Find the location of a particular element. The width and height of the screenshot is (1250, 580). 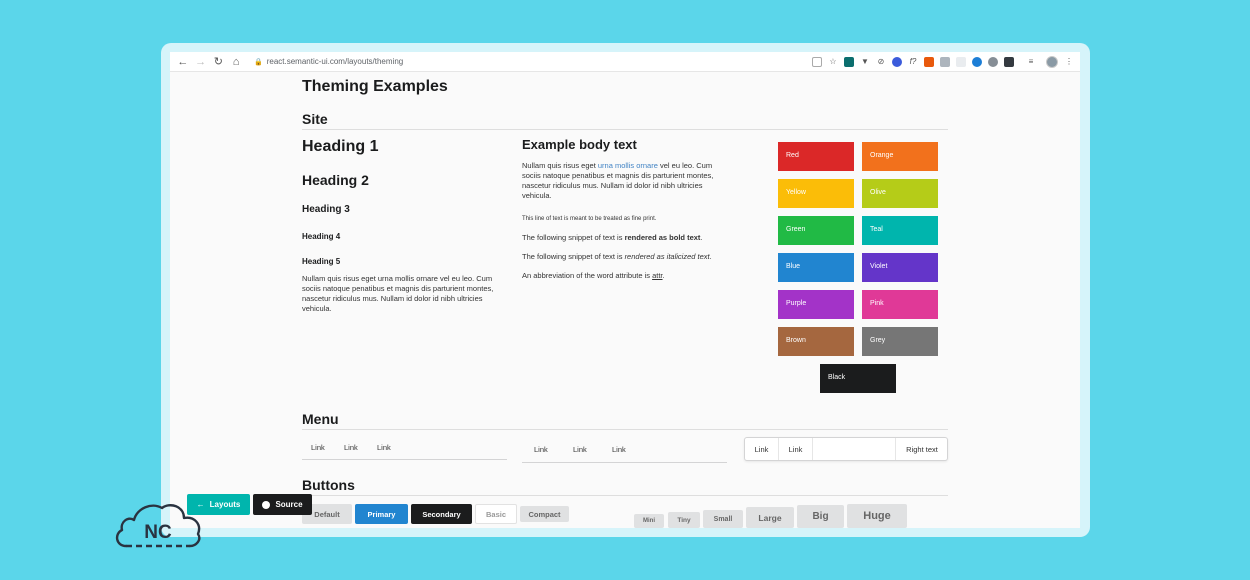

source-button: Source is located at coordinates (282, 504).